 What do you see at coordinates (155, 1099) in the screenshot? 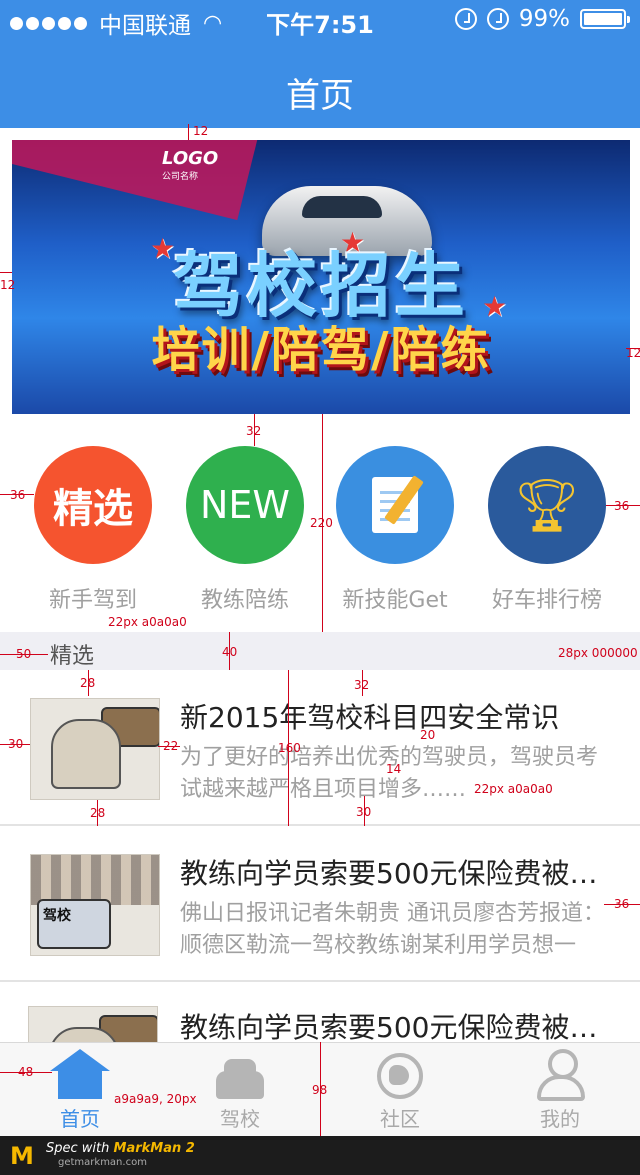
I see `annotation-label: a9a9a9, 20px` at bounding box center [155, 1099].